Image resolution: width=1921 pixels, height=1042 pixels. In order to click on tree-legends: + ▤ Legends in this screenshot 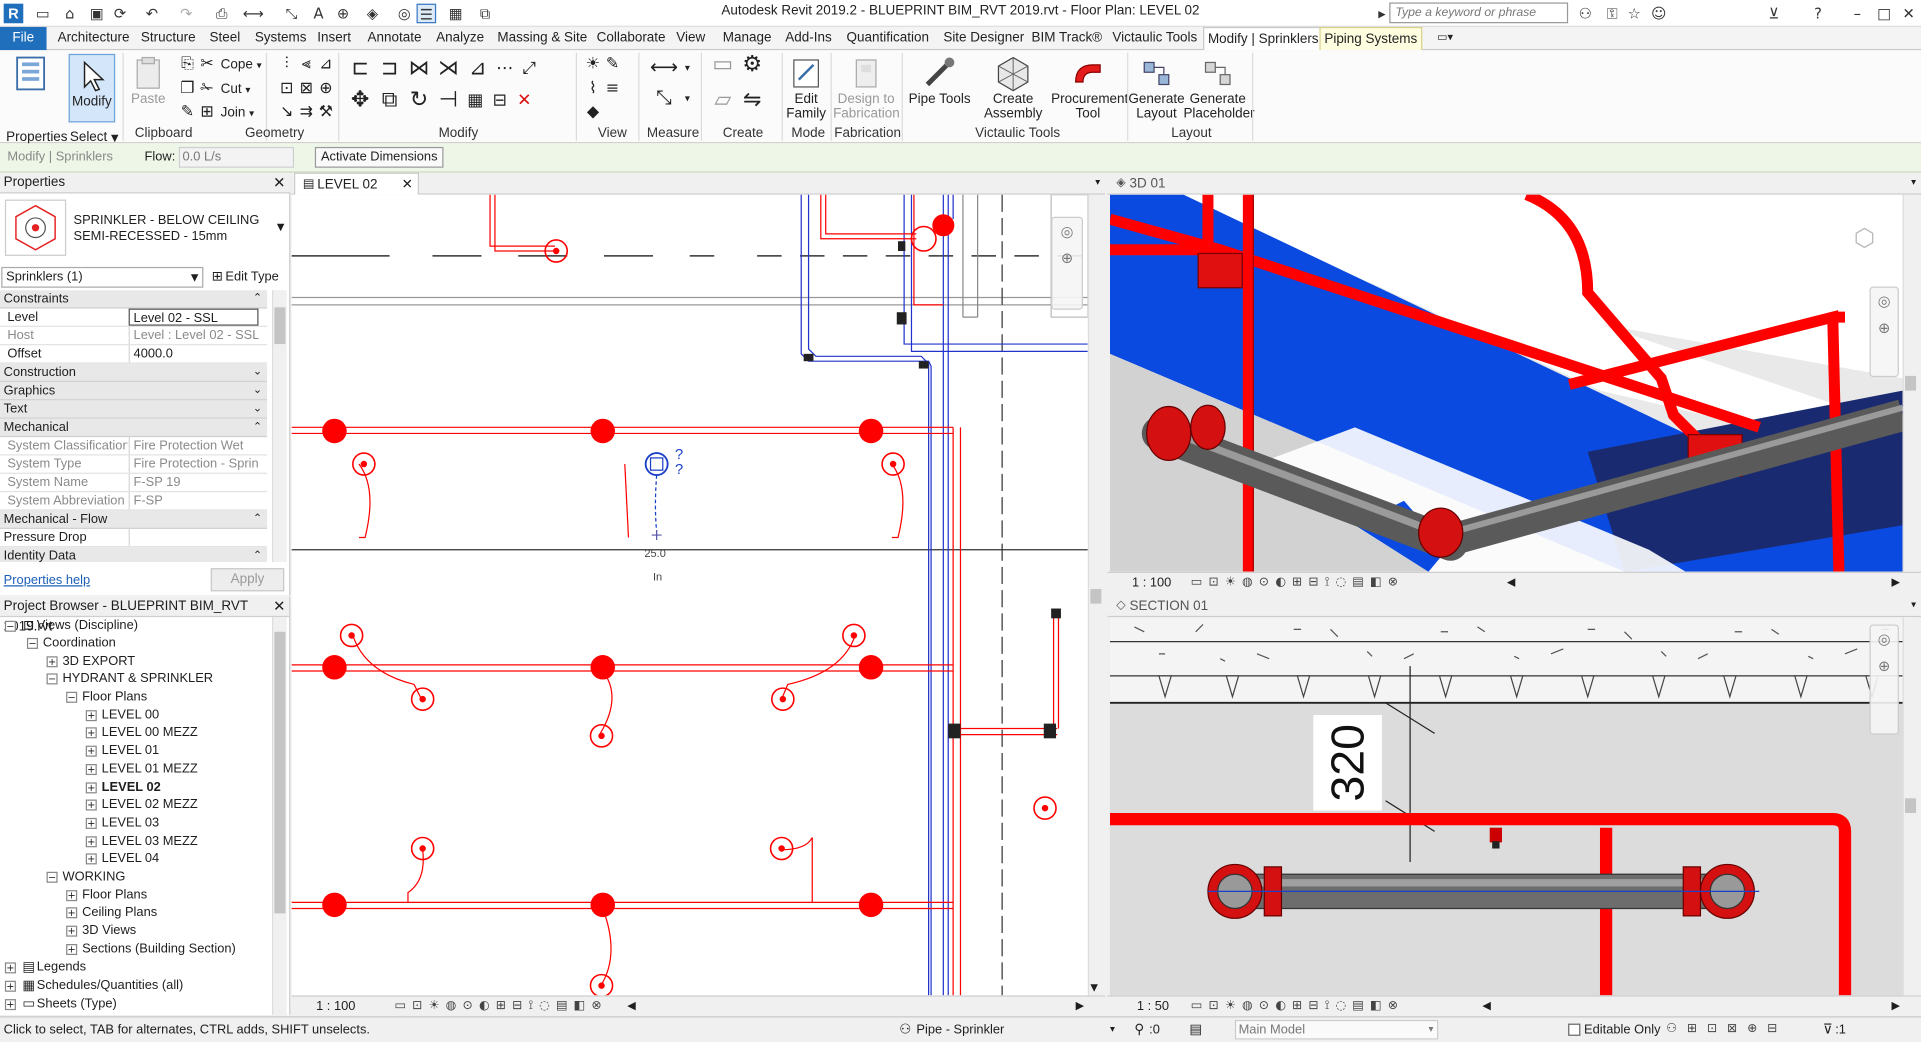, I will do `click(45, 966)`.